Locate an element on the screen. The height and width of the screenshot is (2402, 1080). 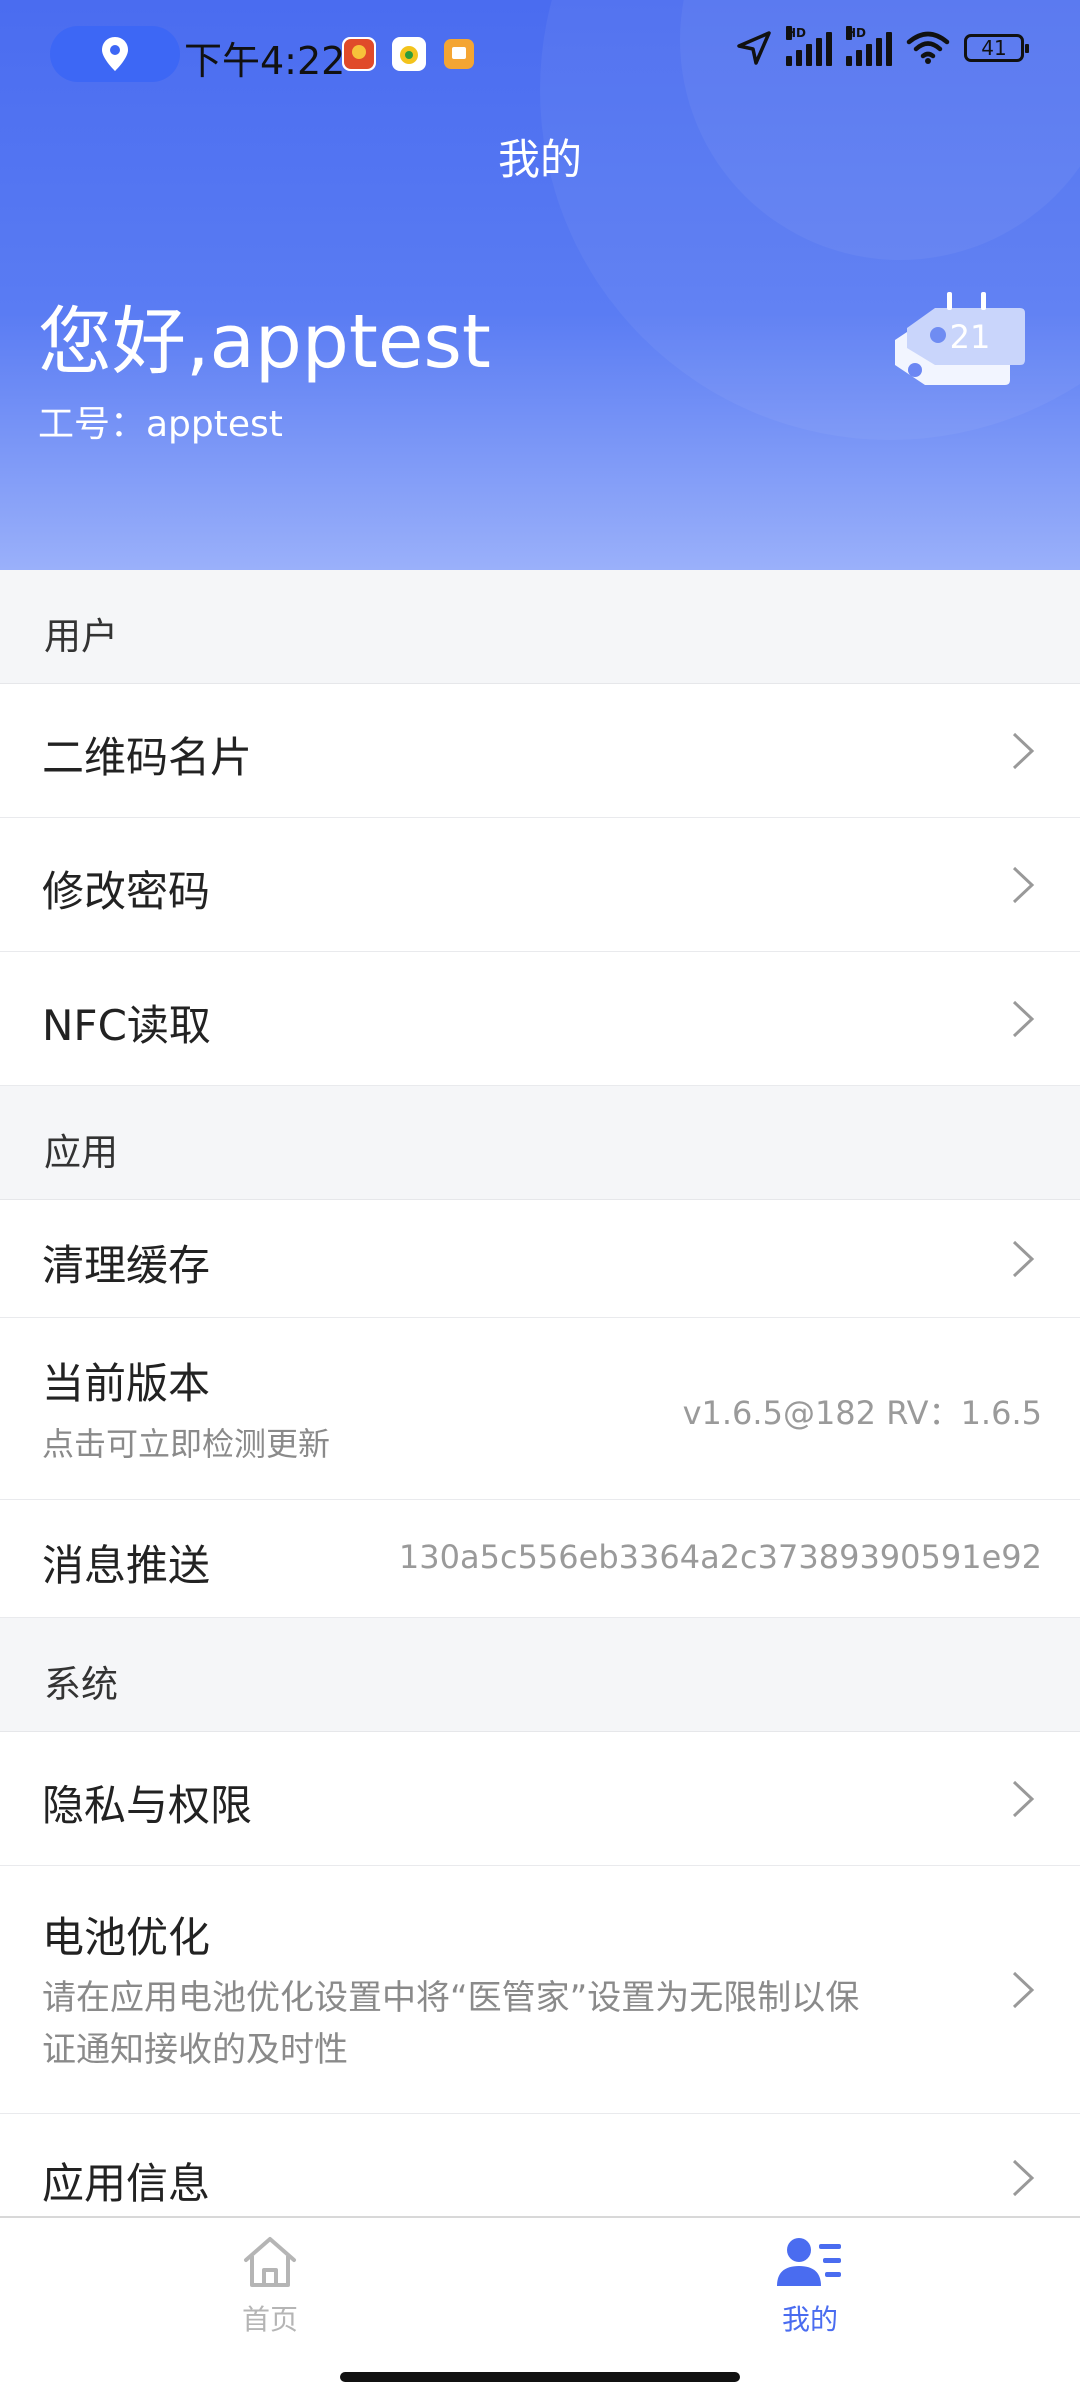
tab-home: 首页 is located at coordinates (270, 2286).